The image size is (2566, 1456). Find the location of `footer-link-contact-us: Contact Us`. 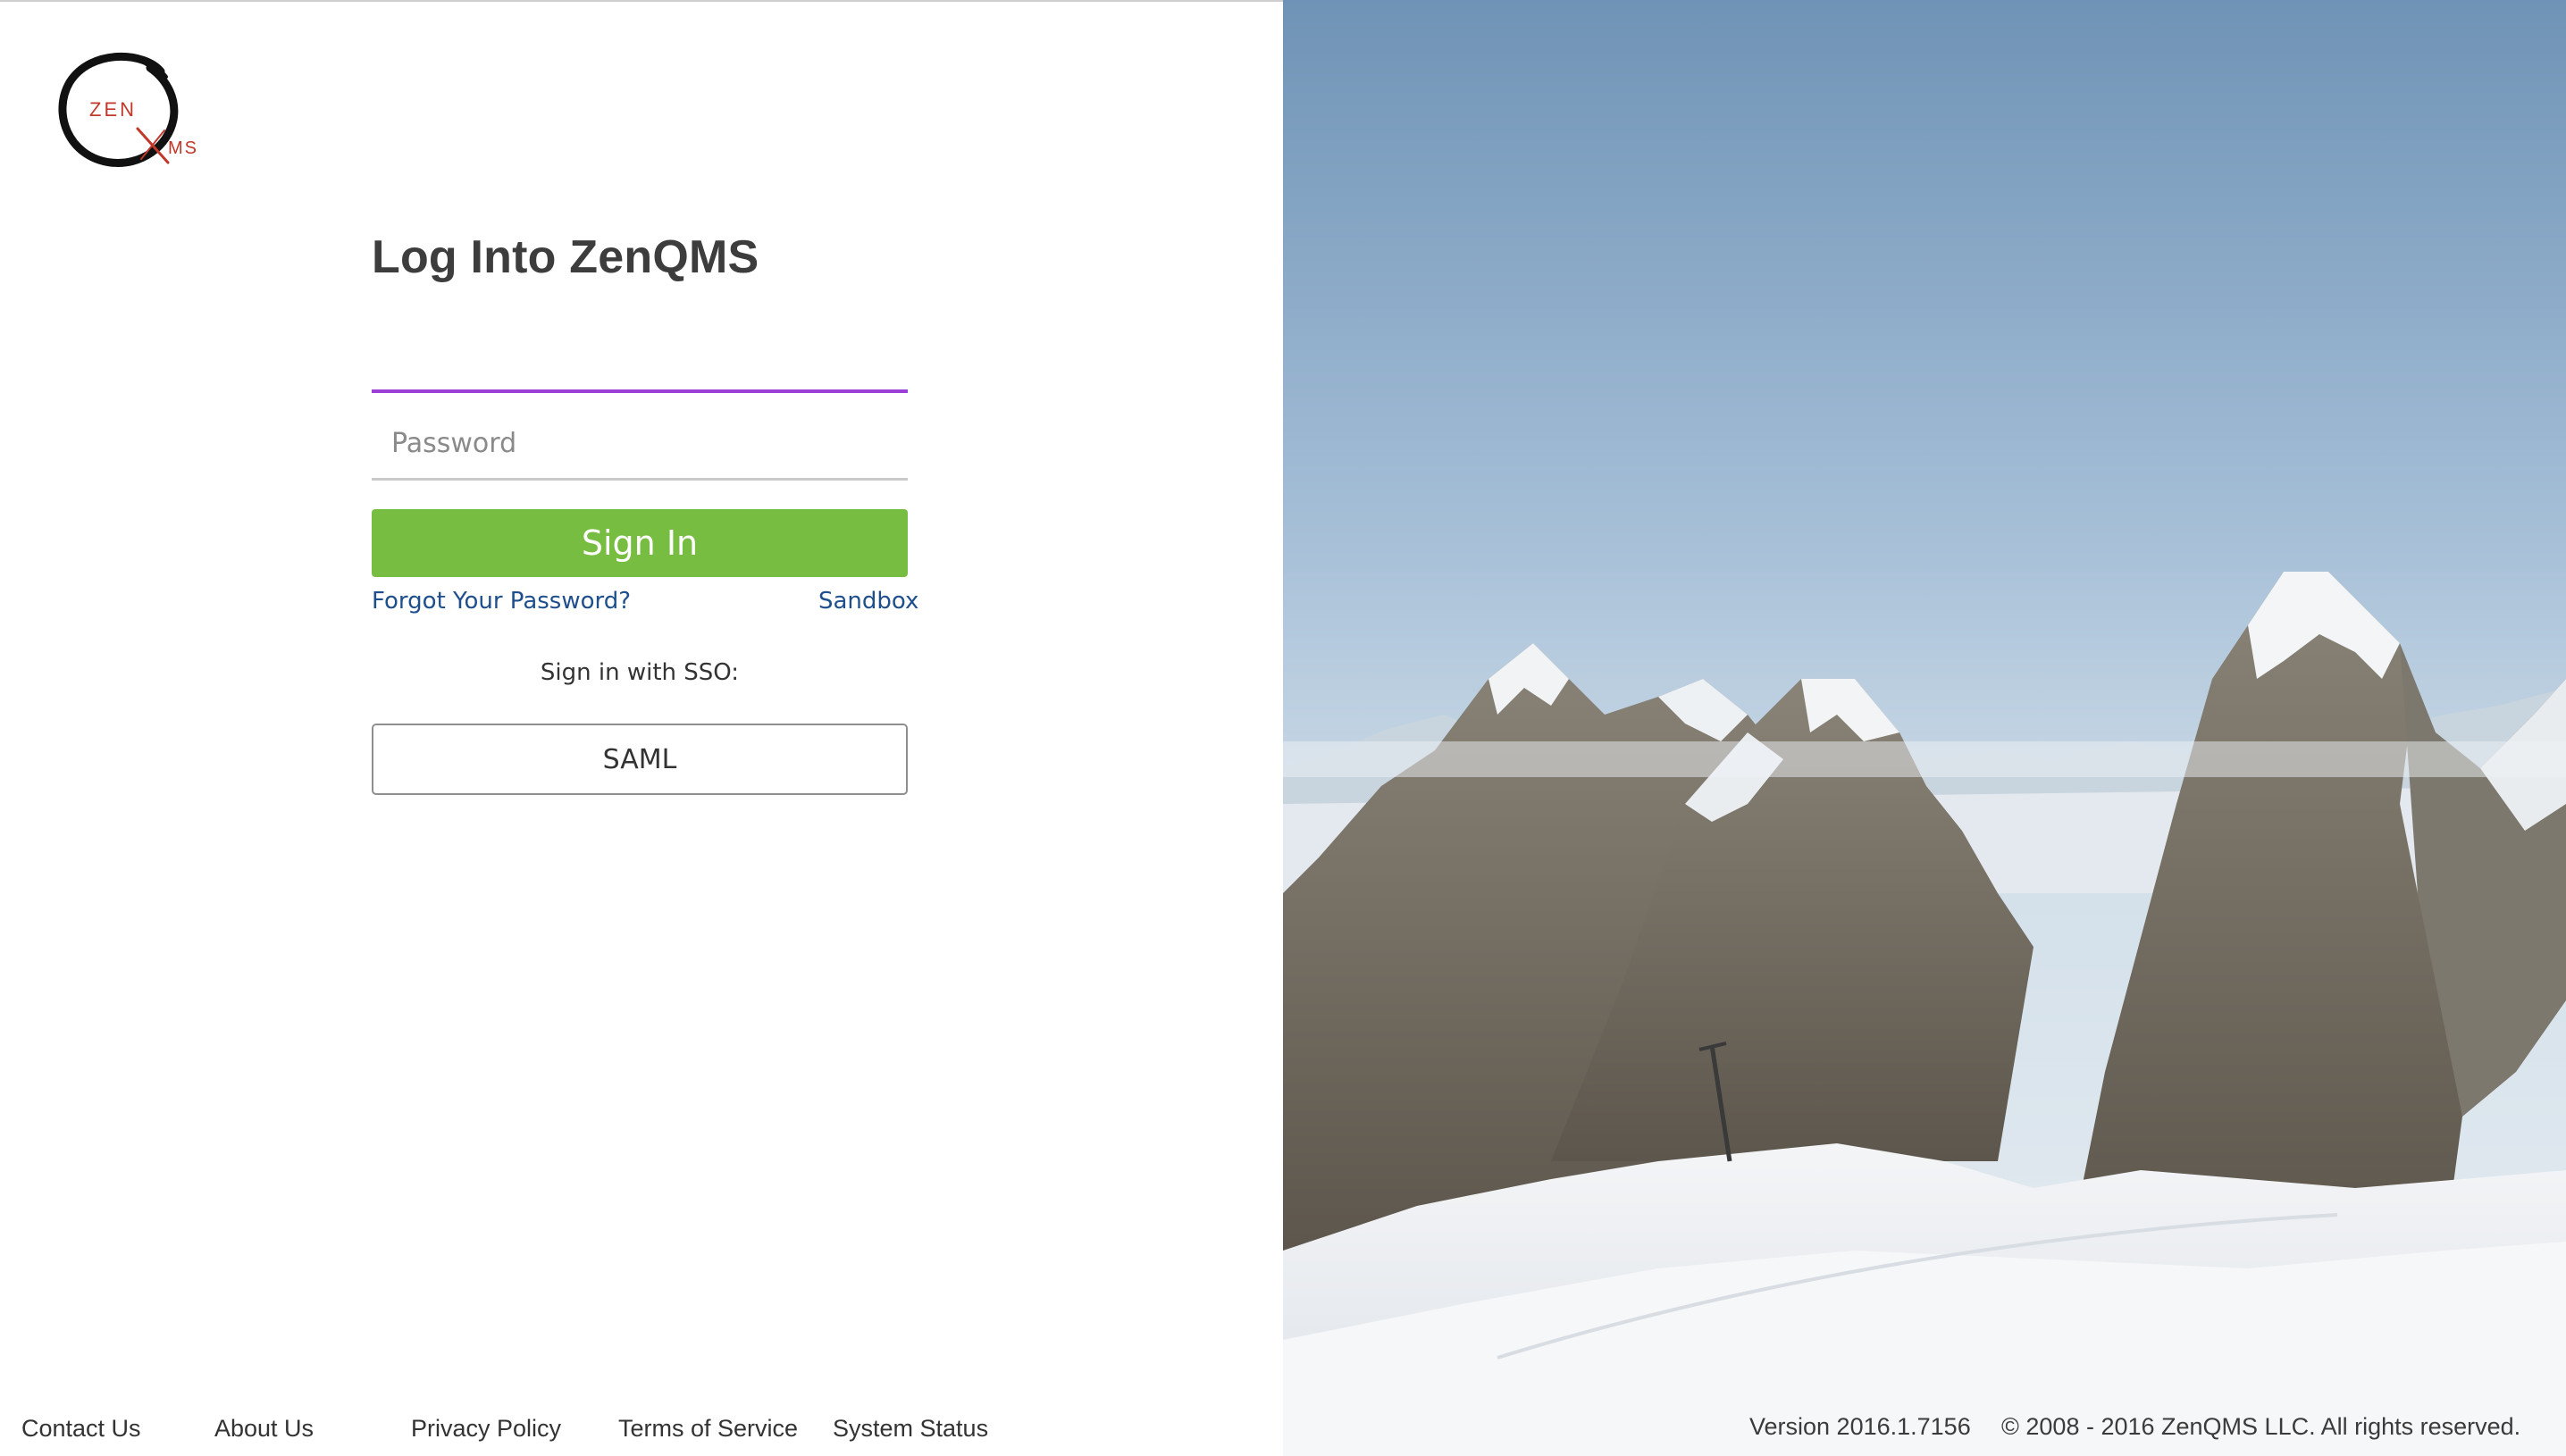

footer-link-contact-us: Contact Us is located at coordinates (81, 1429).